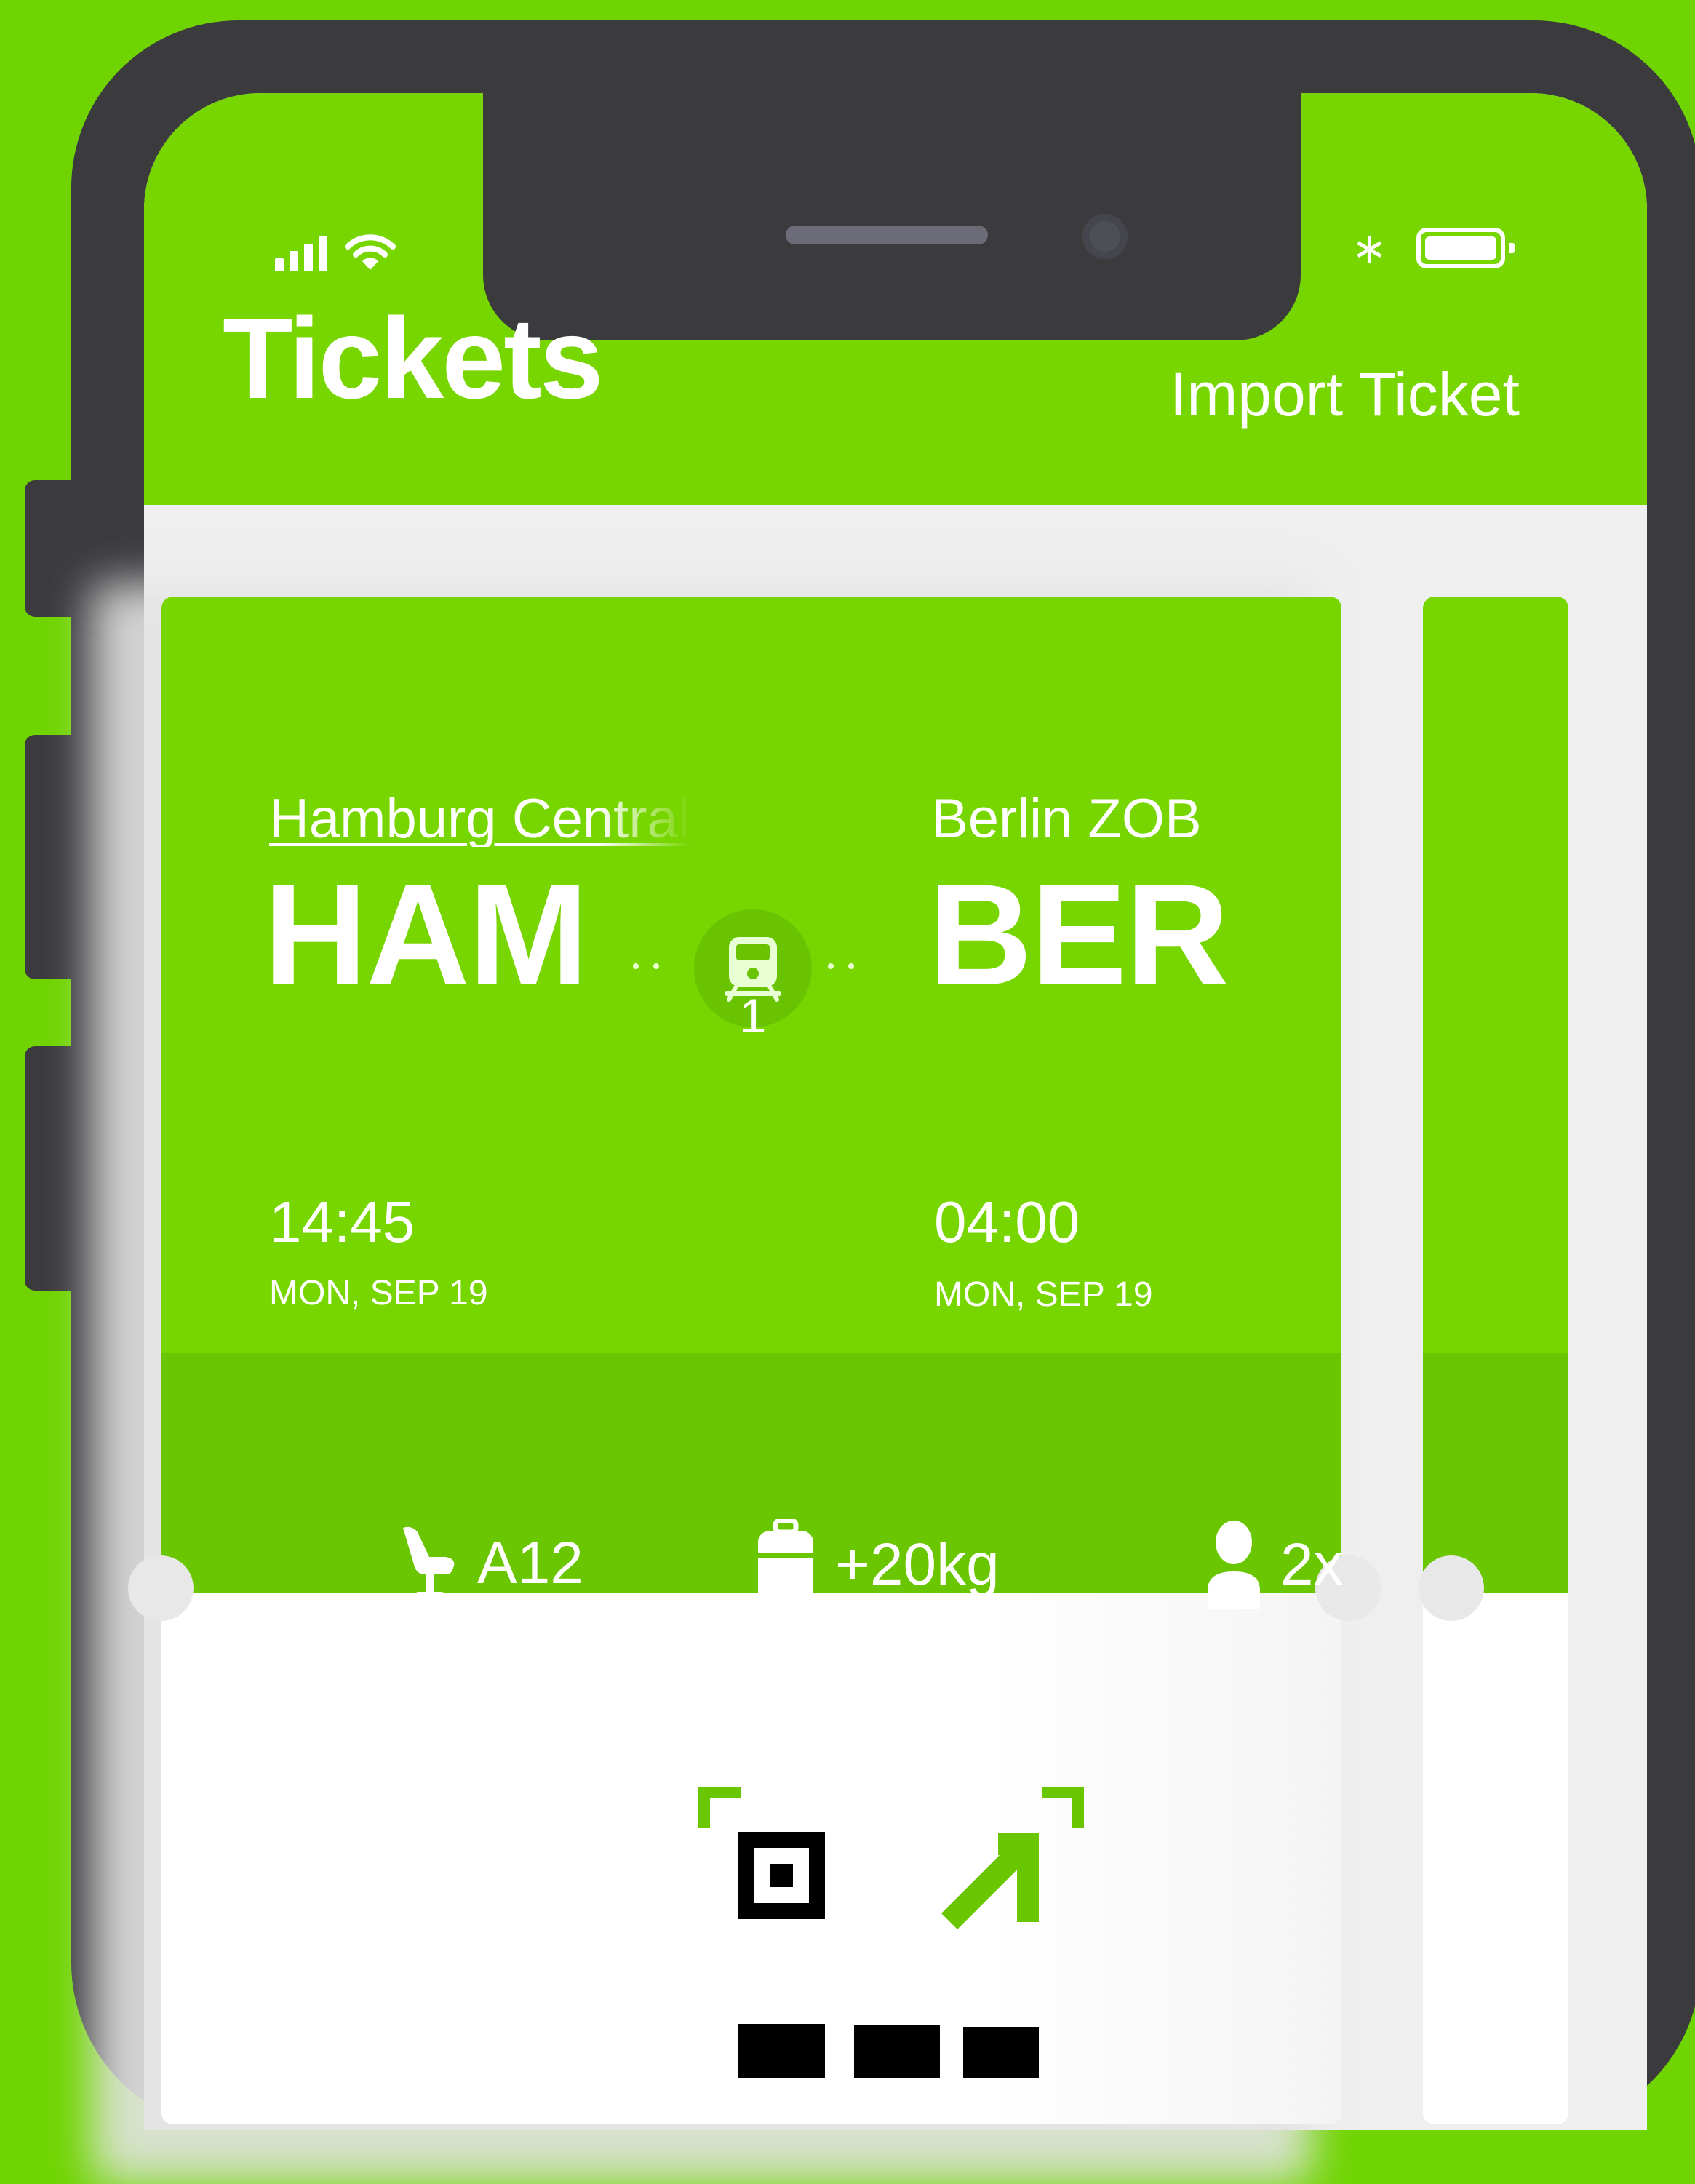  What do you see at coordinates (786, 1564) in the screenshot?
I see `luggage-icon` at bounding box center [786, 1564].